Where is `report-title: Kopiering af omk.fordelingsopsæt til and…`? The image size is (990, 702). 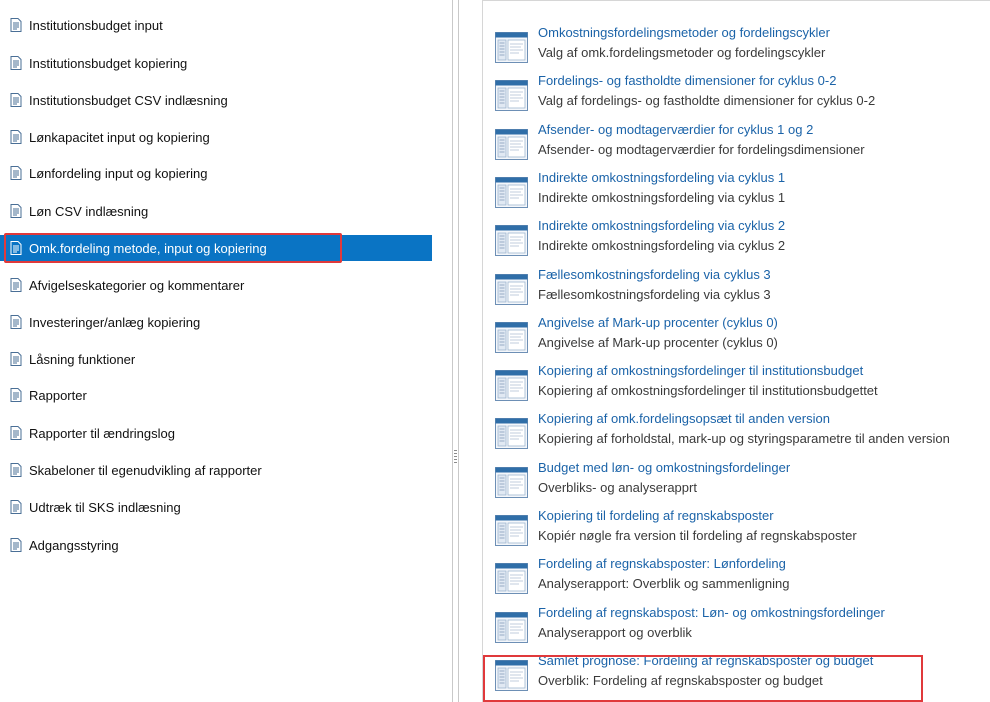
report-title: Kopiering af omk.fordelingsopsæt til and… is located at coordinates (684, 418).